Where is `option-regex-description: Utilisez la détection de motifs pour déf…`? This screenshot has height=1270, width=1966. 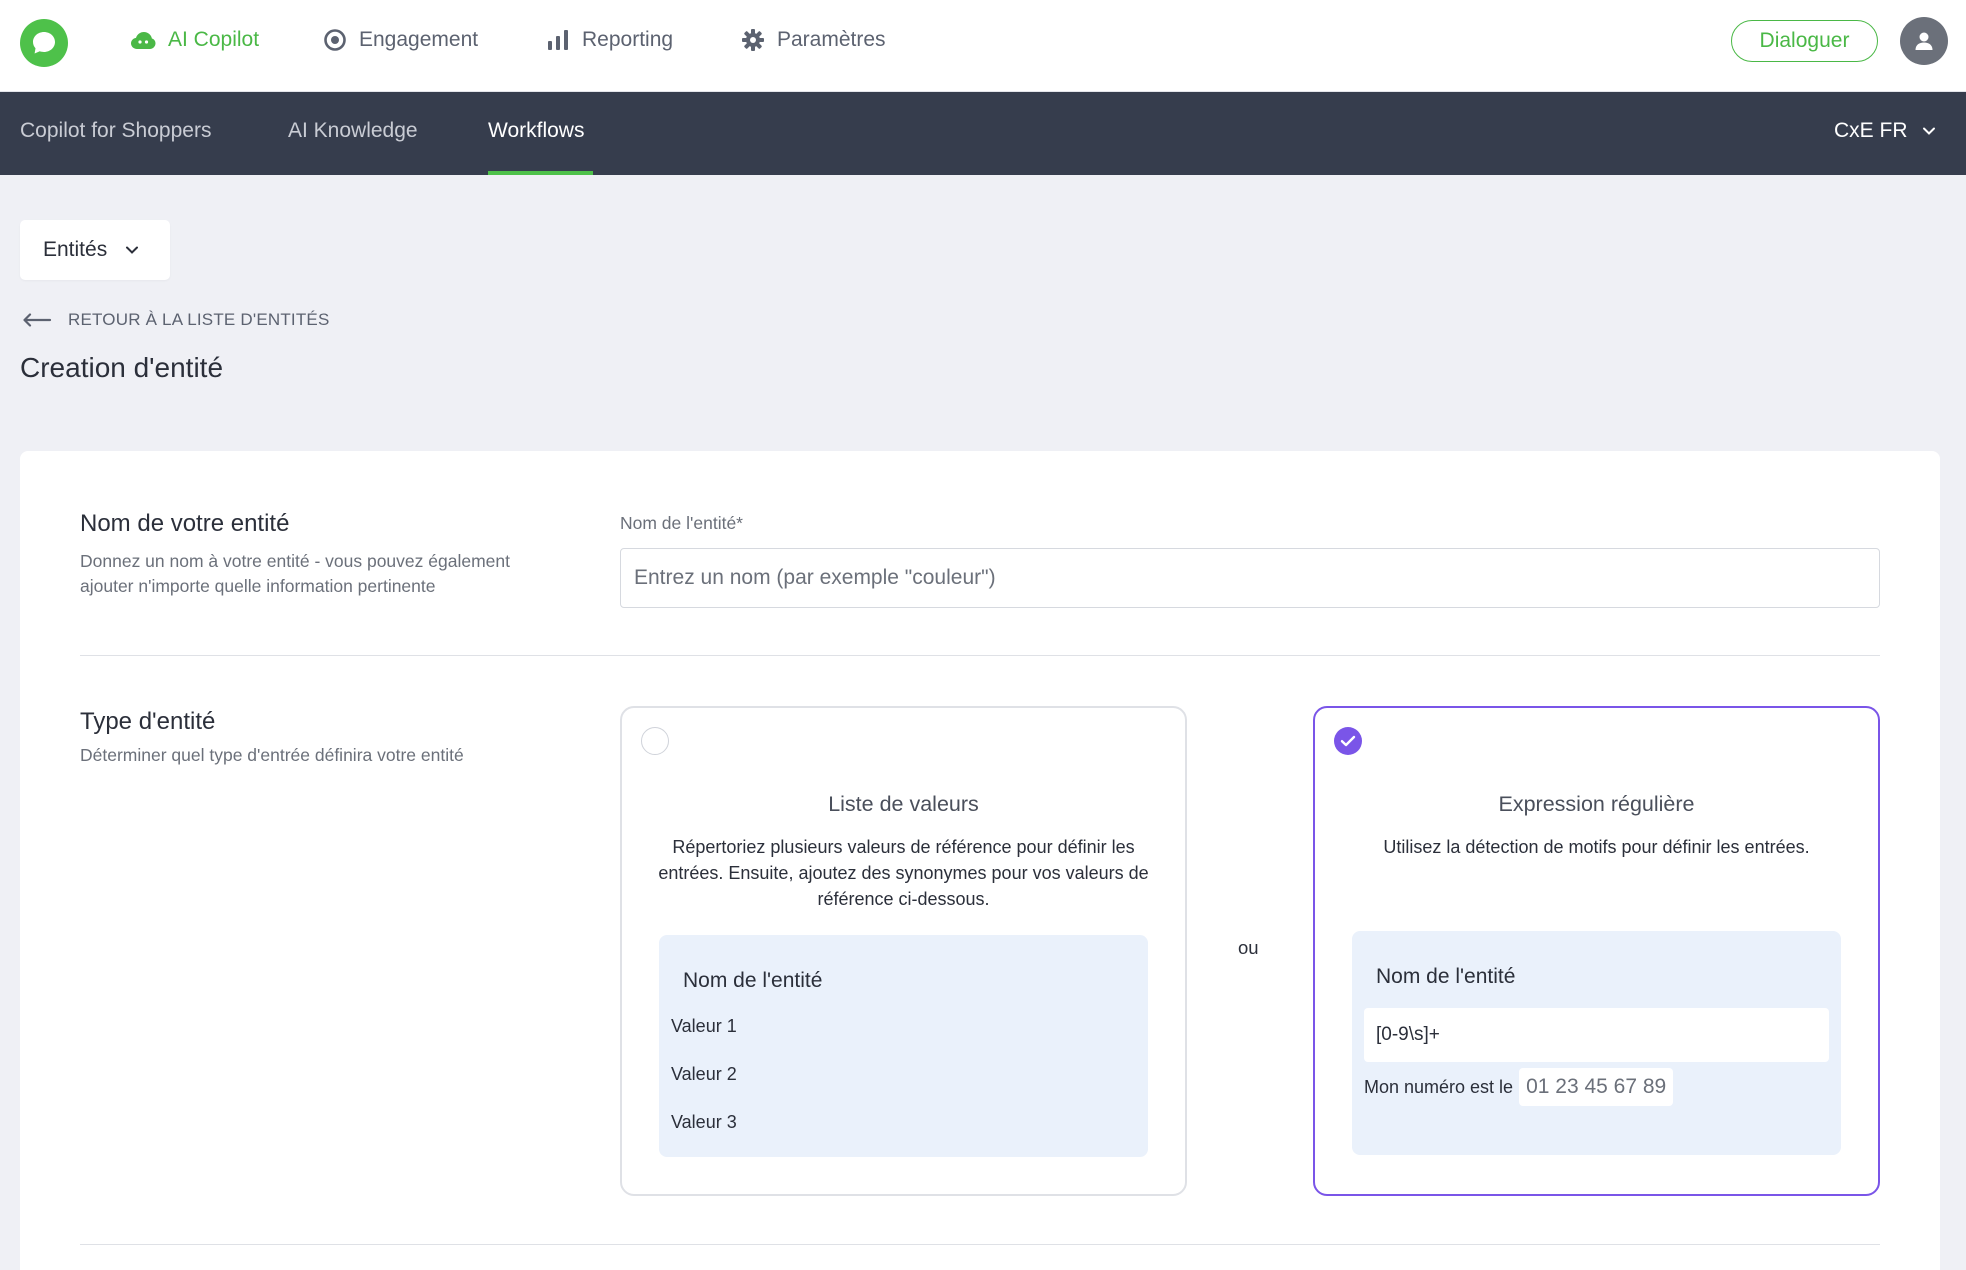 option-regex-description: Utilisez la détection de motifs pour déf… is located at coordinates (1596, 847).